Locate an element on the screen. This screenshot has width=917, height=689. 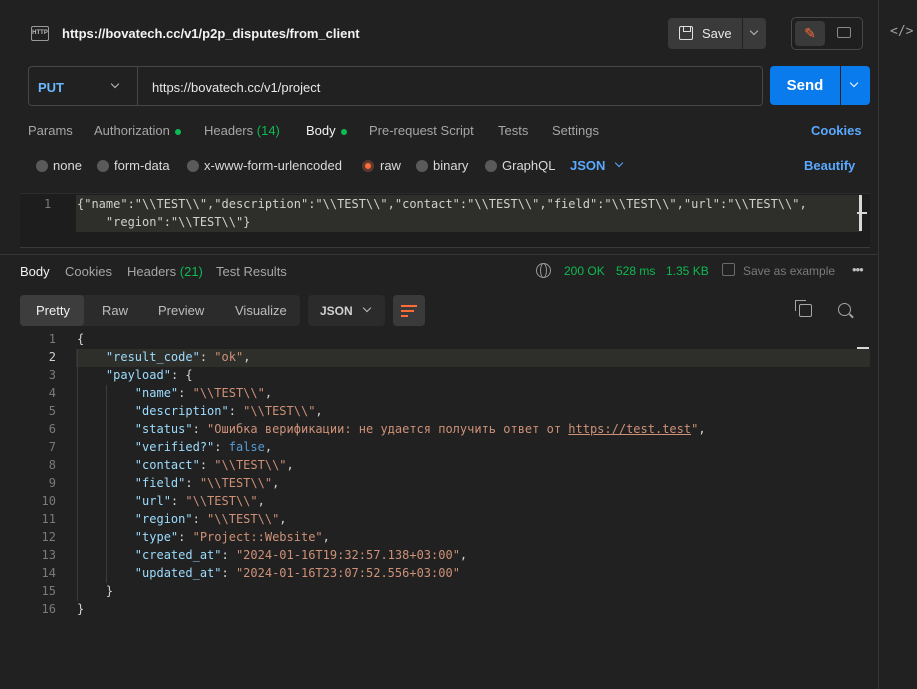
save-icon is located at coordinates (686, 33).